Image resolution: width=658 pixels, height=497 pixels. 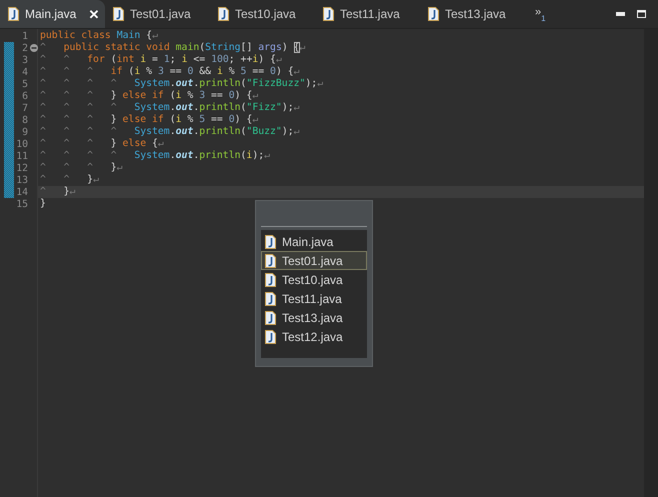 What do you see at coordinates (367, 14) in the screenshot?
I see `editor-tab: Test11.java` at bounding box center [367, 14].